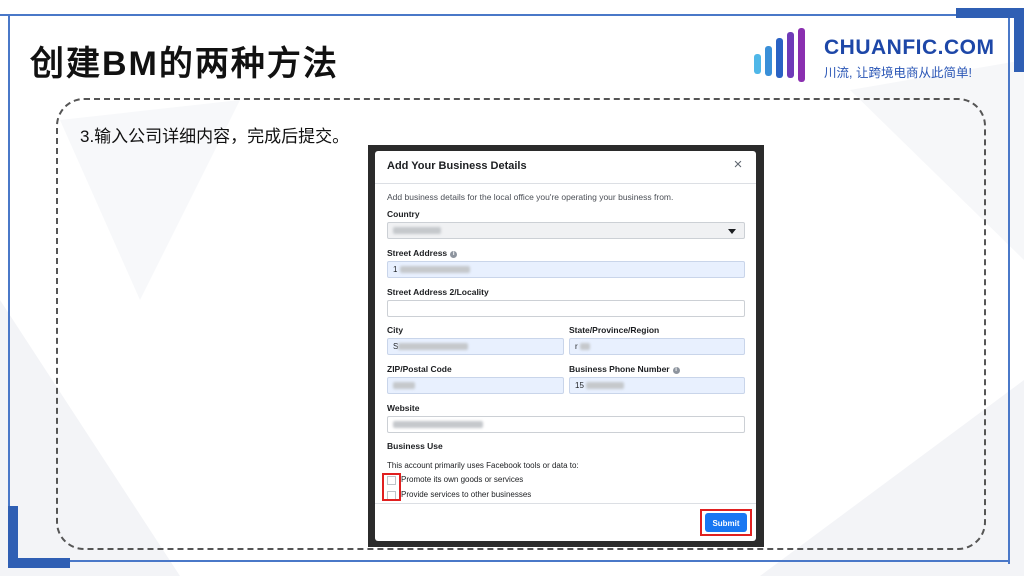 This screenshot has width=1024, height=576. I want to click on country-label: Country, so click(403, 214).